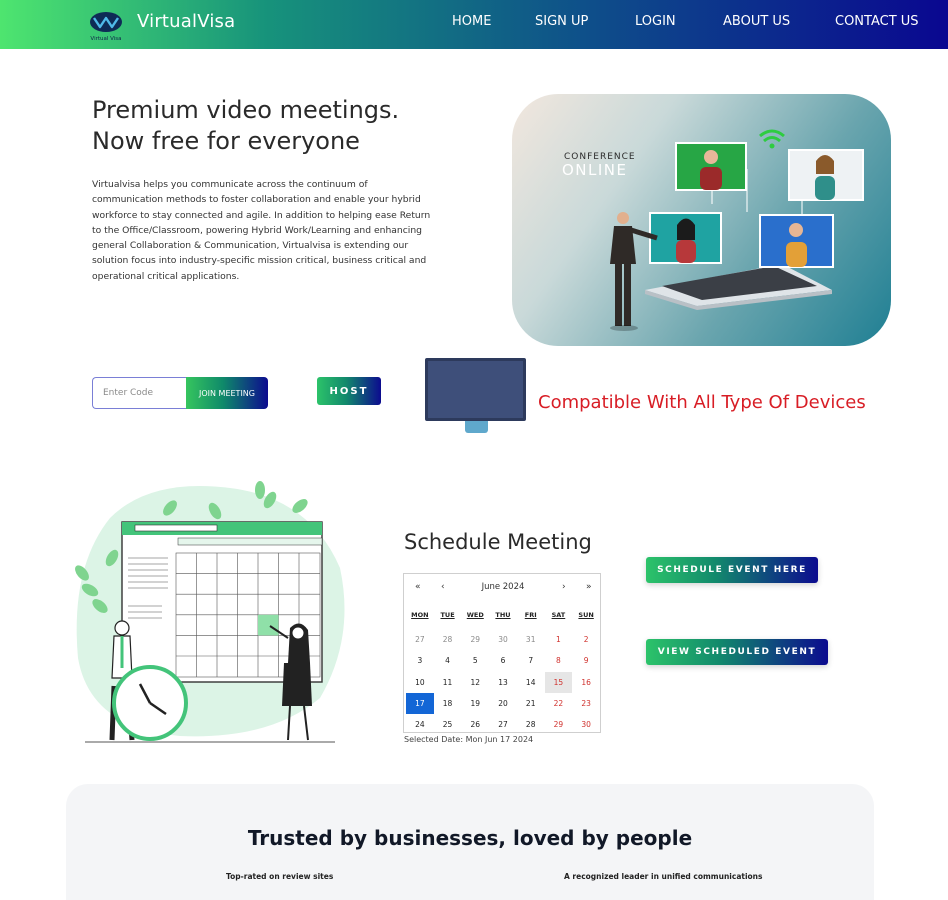 This screenshot has width=948, height=900. Describe the element at coordinates (420, 682) in the screenshot. I see `calendar-day: 10` at that location.